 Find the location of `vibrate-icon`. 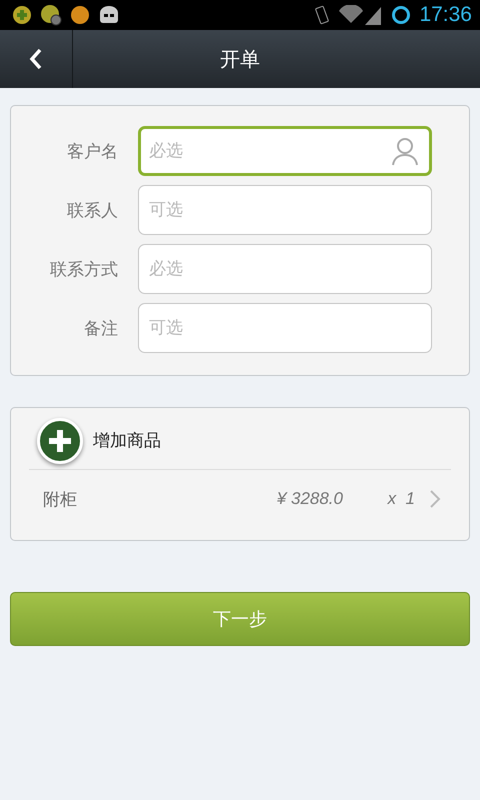

vibrate-icon is located at coordinates (322, 15).